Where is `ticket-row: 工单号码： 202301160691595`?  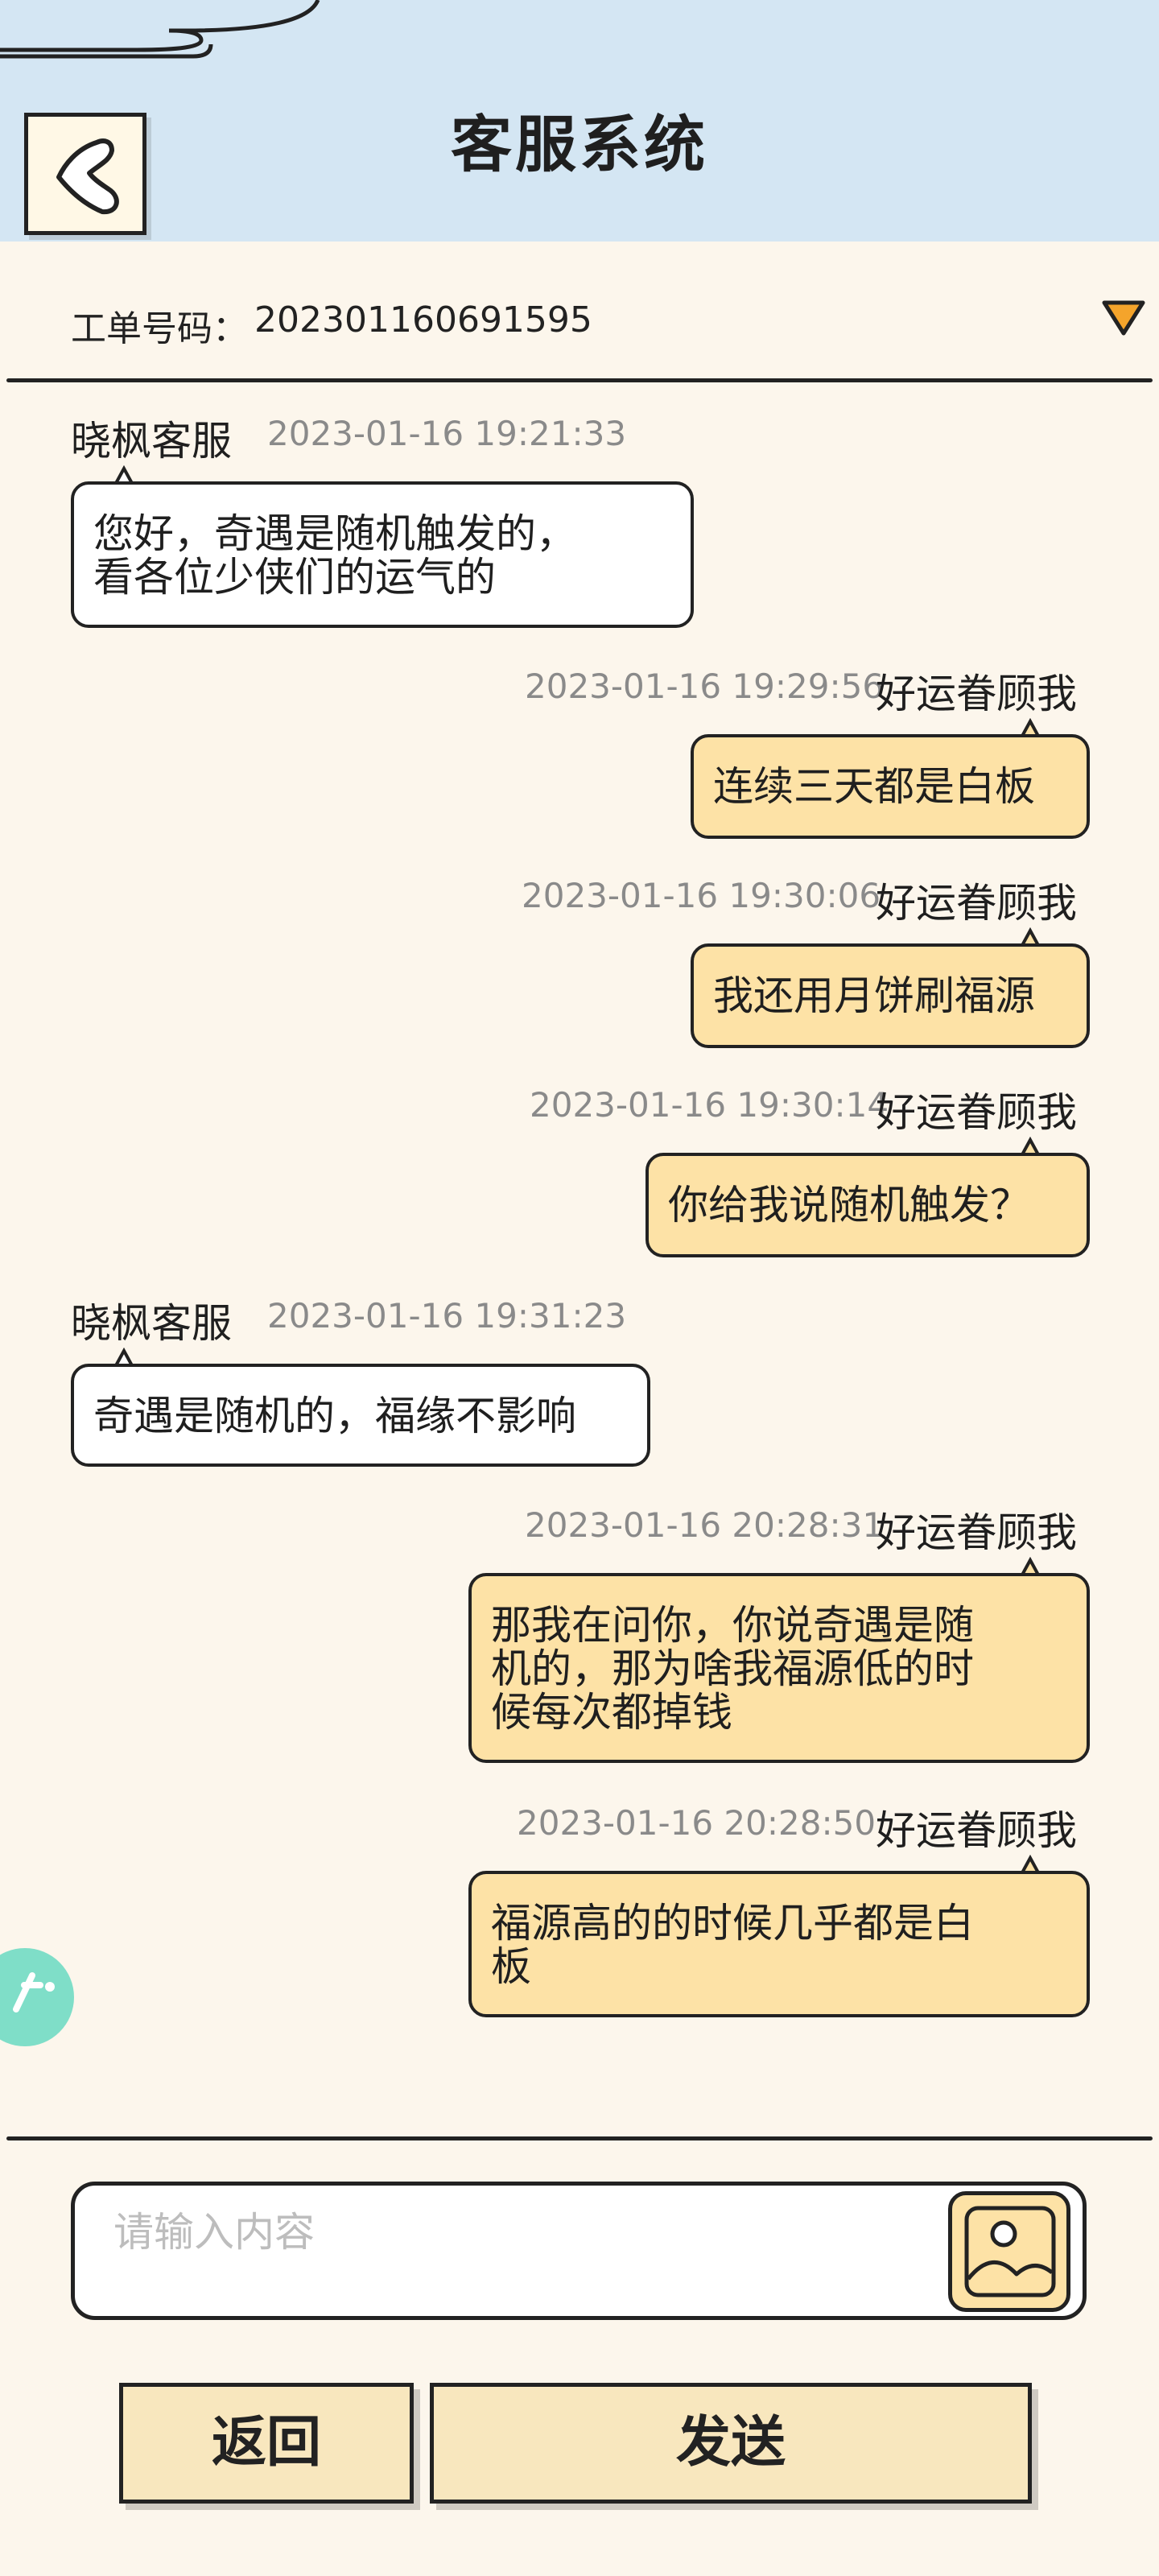 ticket-row: 工单号码： 202301160691595 is located at coordinates (579, 310).